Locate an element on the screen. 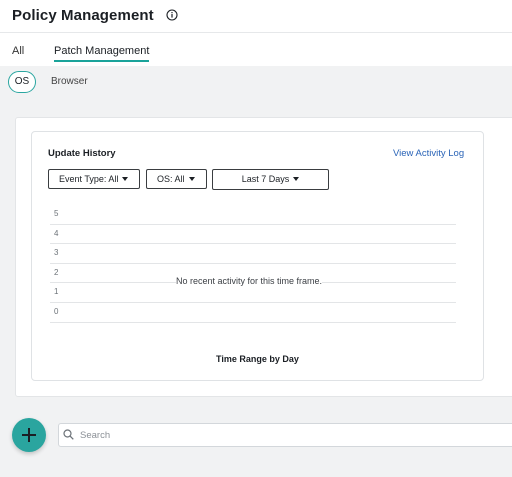 This screenshot has height=477, width=512. date-range-label: Last 7 Days is located at coordinates (265, 179).